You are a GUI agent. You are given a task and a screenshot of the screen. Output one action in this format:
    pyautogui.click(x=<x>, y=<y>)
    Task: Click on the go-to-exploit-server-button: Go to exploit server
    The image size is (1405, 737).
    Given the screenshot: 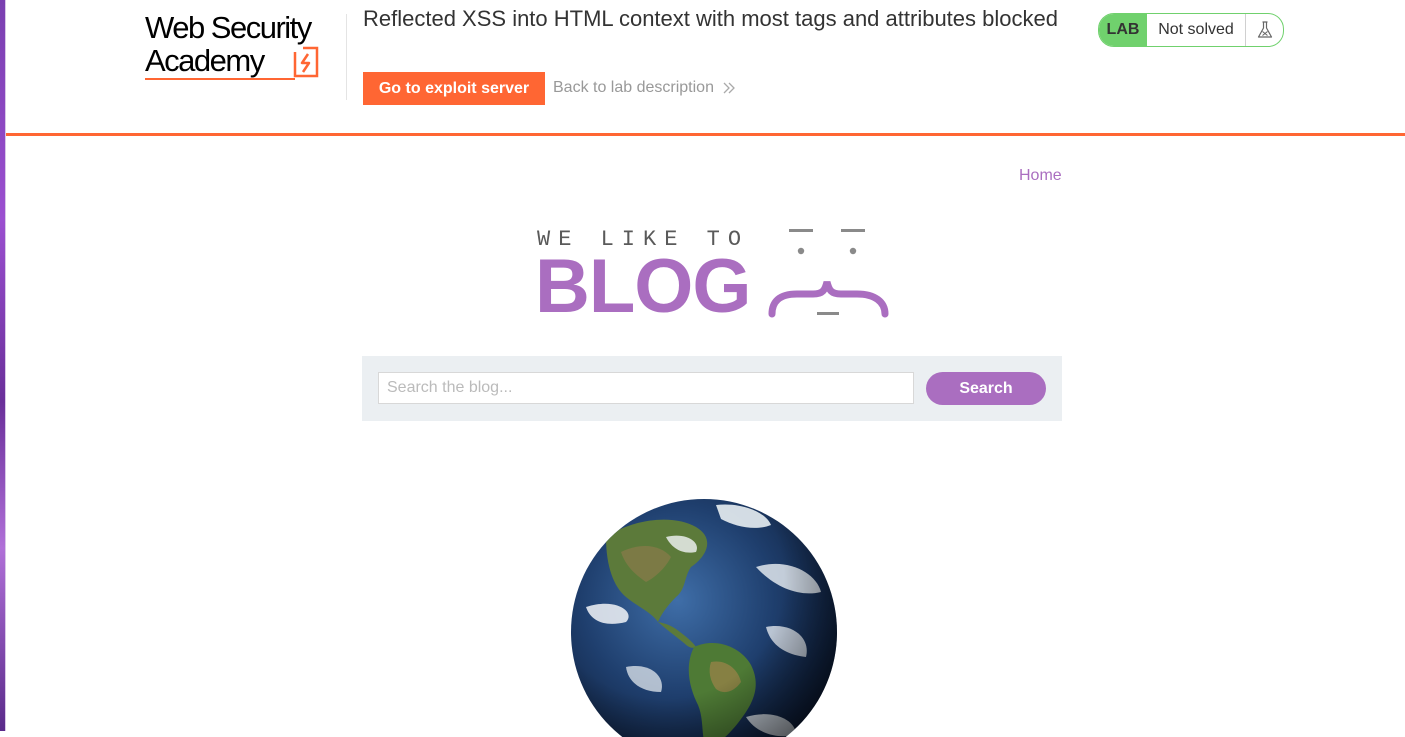 What is the action you would take?
    pyautogui.click(x=454, y=88)
    